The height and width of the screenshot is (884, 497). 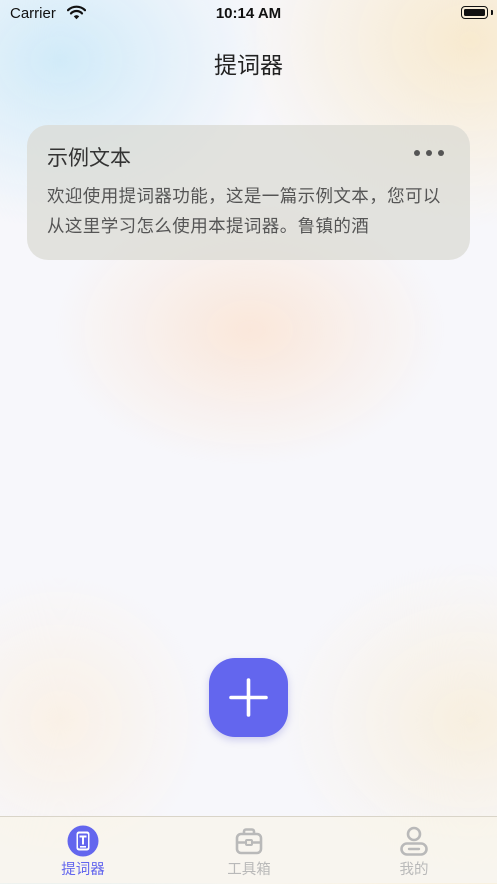 I want to click on tab-bar: 提词器 工具箱 我的, so click(x=248, y=850).